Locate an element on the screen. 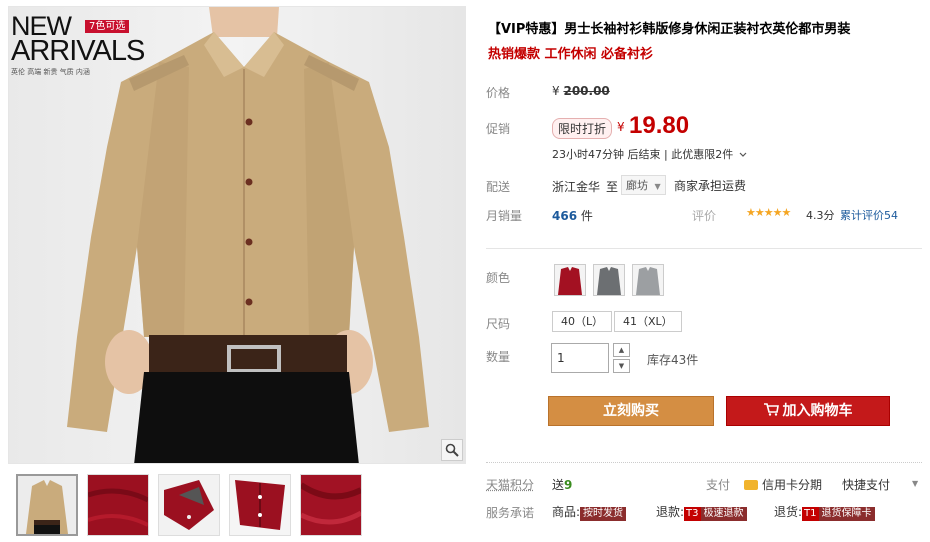  shipping-from: 浙江金华 is located at coordinates (576, 187).